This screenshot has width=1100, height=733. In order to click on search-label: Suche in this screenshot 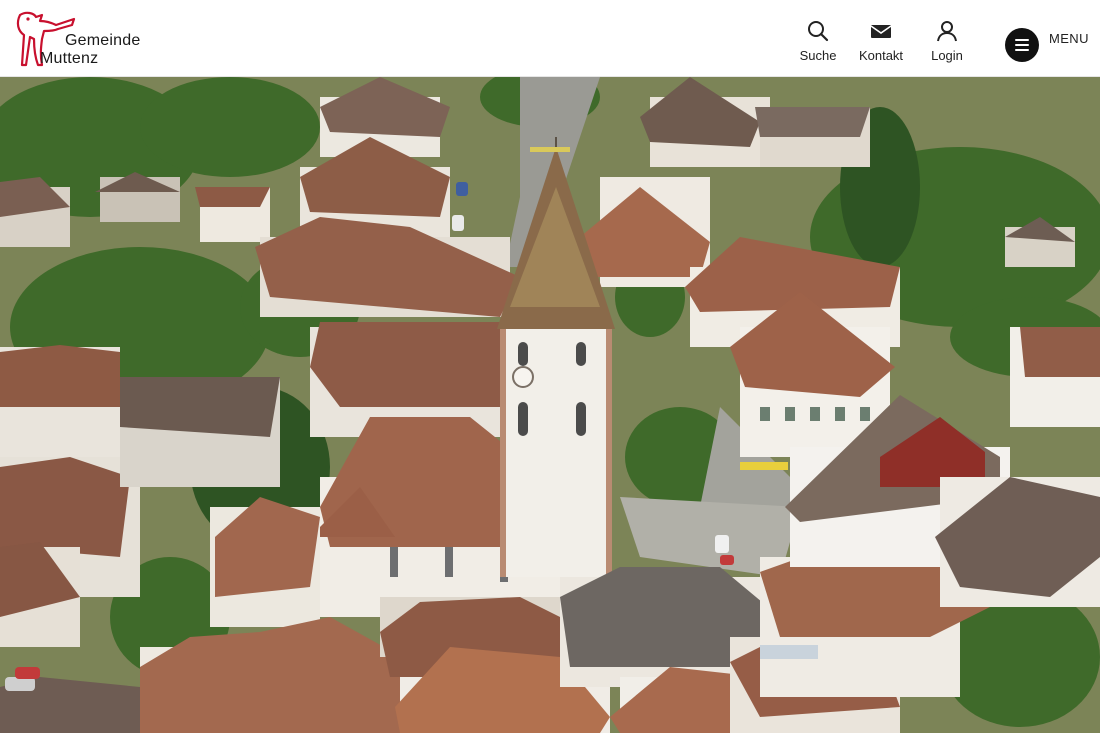, I will do `click(818, 55)`.